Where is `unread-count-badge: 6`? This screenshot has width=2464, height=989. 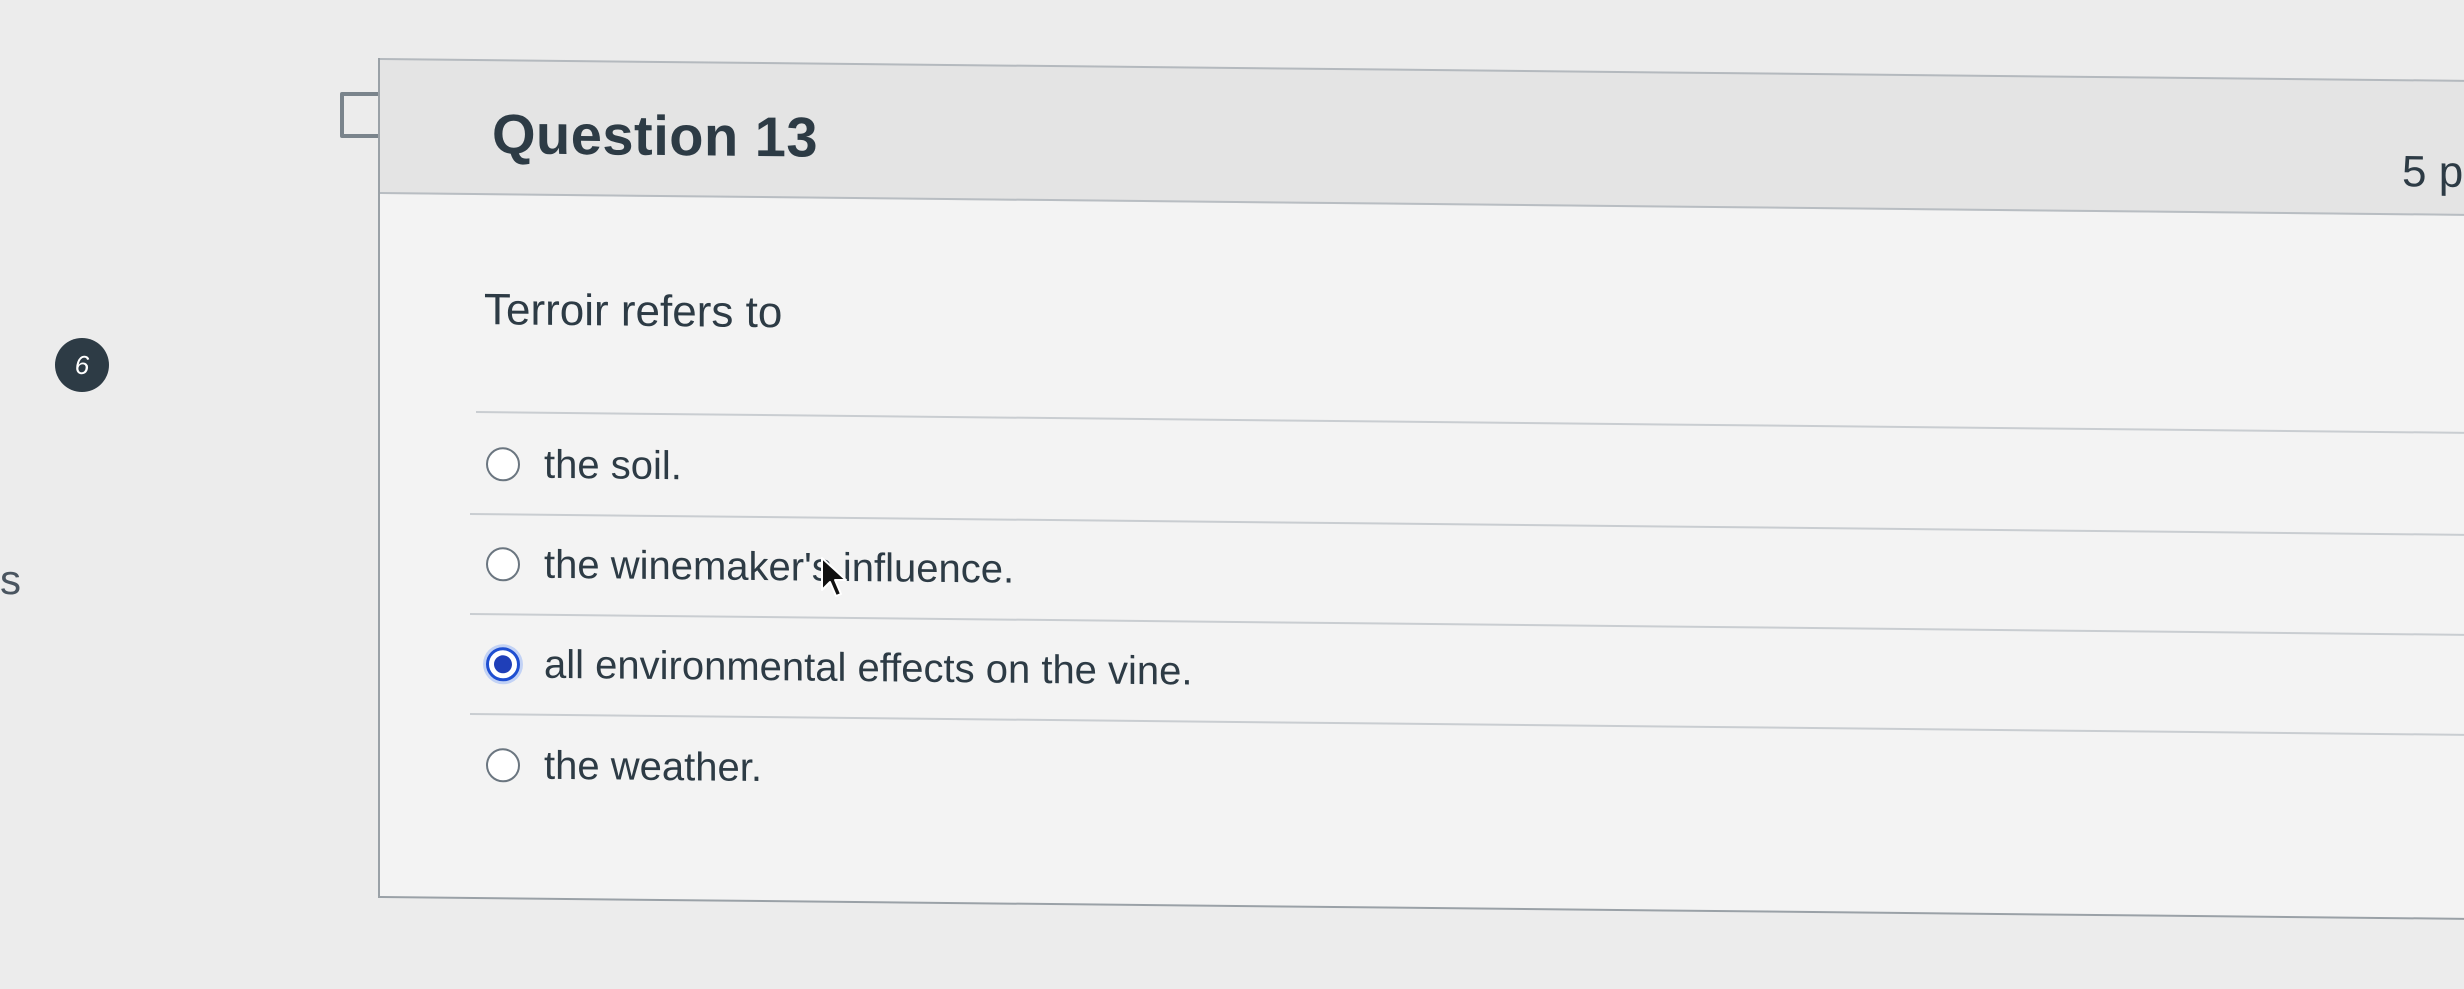
unread-count-badge: 6 is located at coordinates (82, 365).